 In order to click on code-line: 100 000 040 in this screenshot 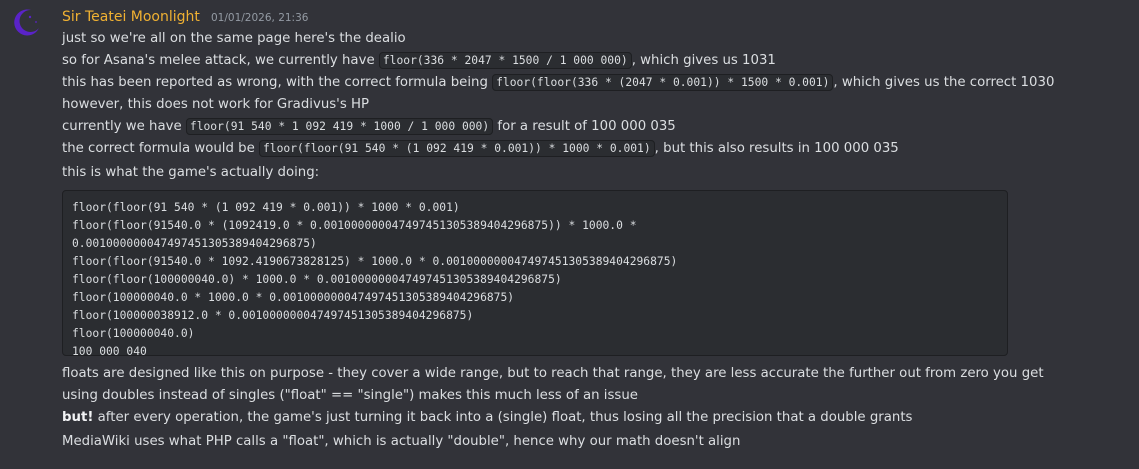, I will do `click(109, 351)`.